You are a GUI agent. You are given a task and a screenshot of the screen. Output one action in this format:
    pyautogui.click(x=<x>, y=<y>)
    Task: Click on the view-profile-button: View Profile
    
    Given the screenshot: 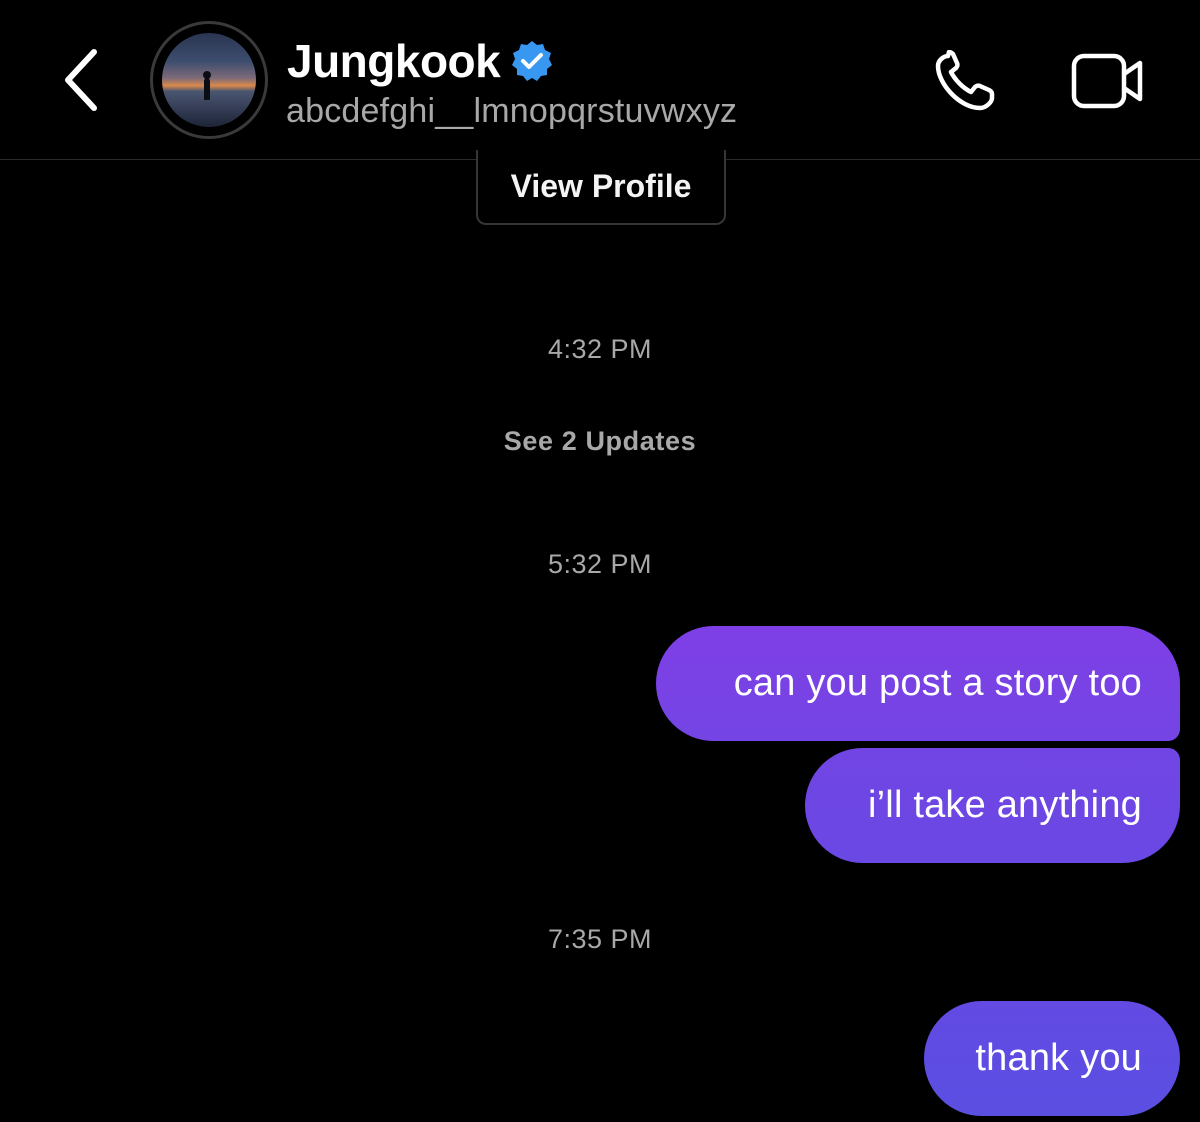 What is the action you would take?
    pyautogui.click(x=601, y=187)
    